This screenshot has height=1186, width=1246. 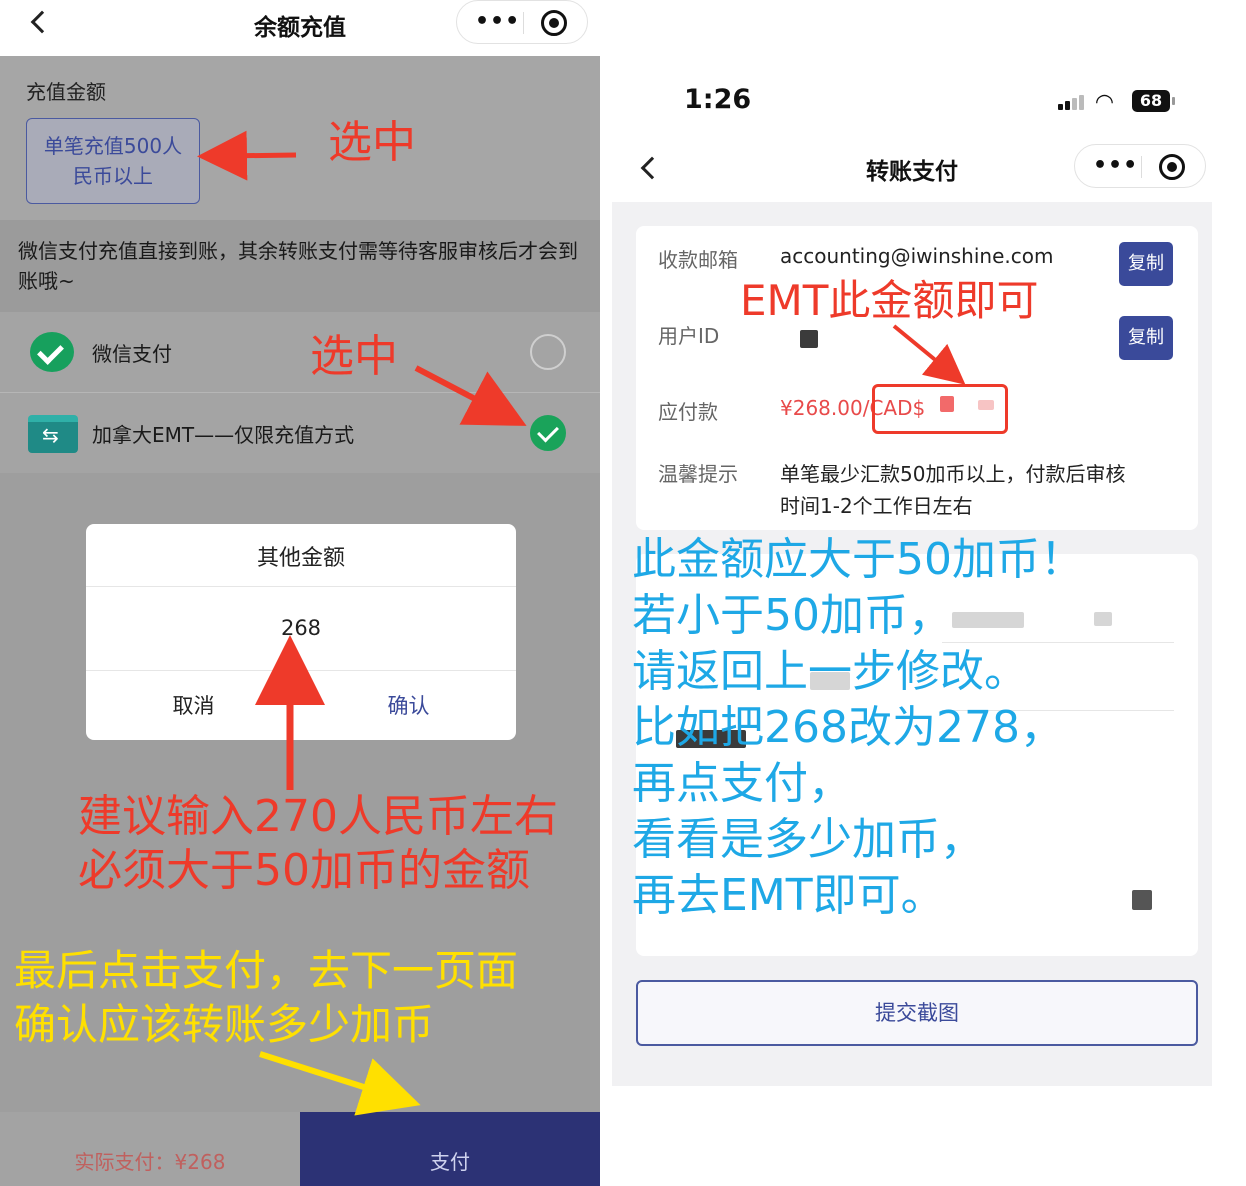 What do you see at coordinates (792, 615) in the screenshot?
I see `annotation-blue-line: 若小于50加币，` at bounding box center [792, 615].